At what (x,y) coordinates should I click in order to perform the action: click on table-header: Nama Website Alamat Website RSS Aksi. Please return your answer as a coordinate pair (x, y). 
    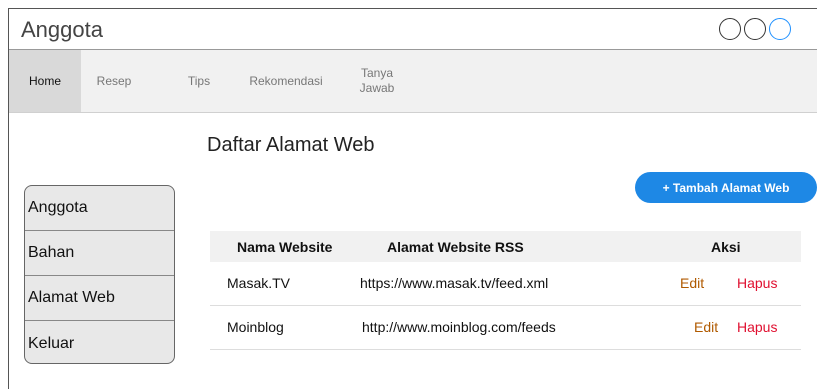
    Looking at the image, I should click on (505, 246).